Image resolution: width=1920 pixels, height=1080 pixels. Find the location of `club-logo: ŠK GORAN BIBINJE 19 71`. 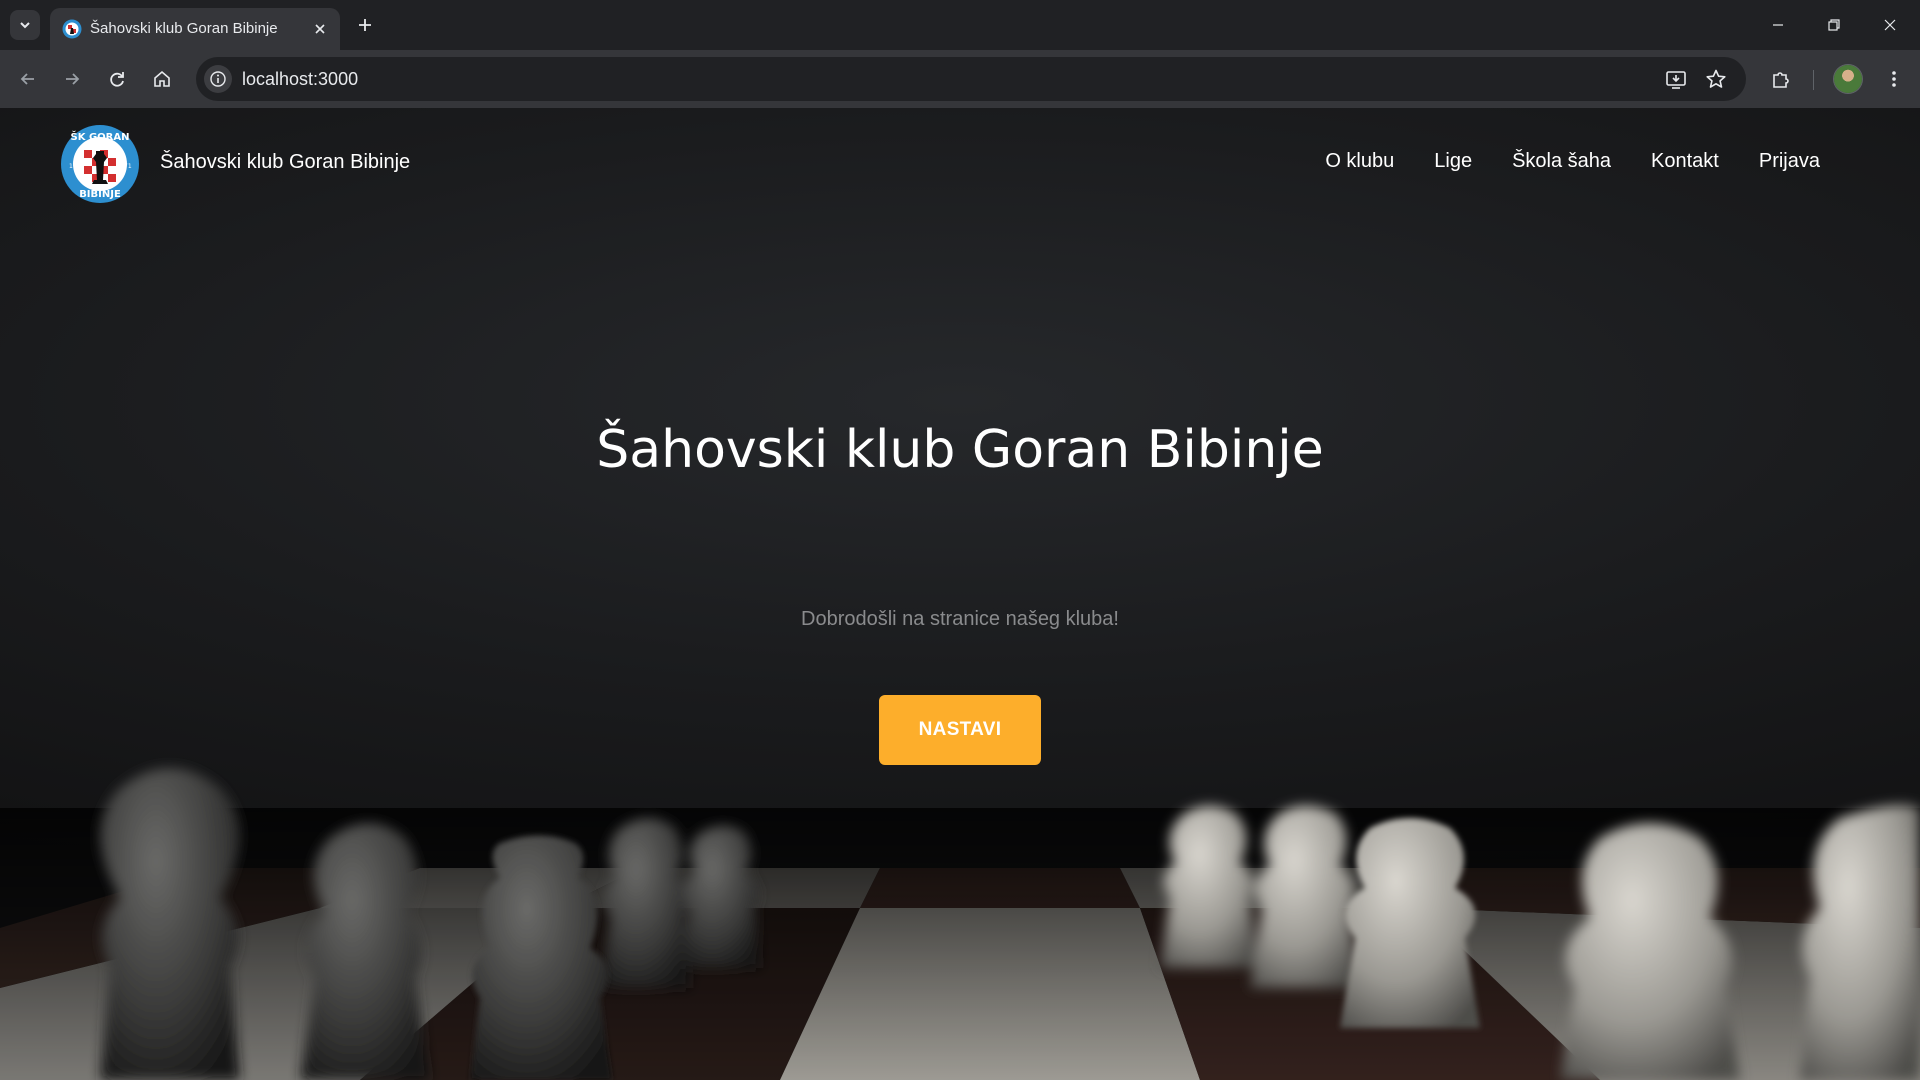

club-logo: ŠK GORAN BIBINJE 19 71 is located at coordinates (100, 164).